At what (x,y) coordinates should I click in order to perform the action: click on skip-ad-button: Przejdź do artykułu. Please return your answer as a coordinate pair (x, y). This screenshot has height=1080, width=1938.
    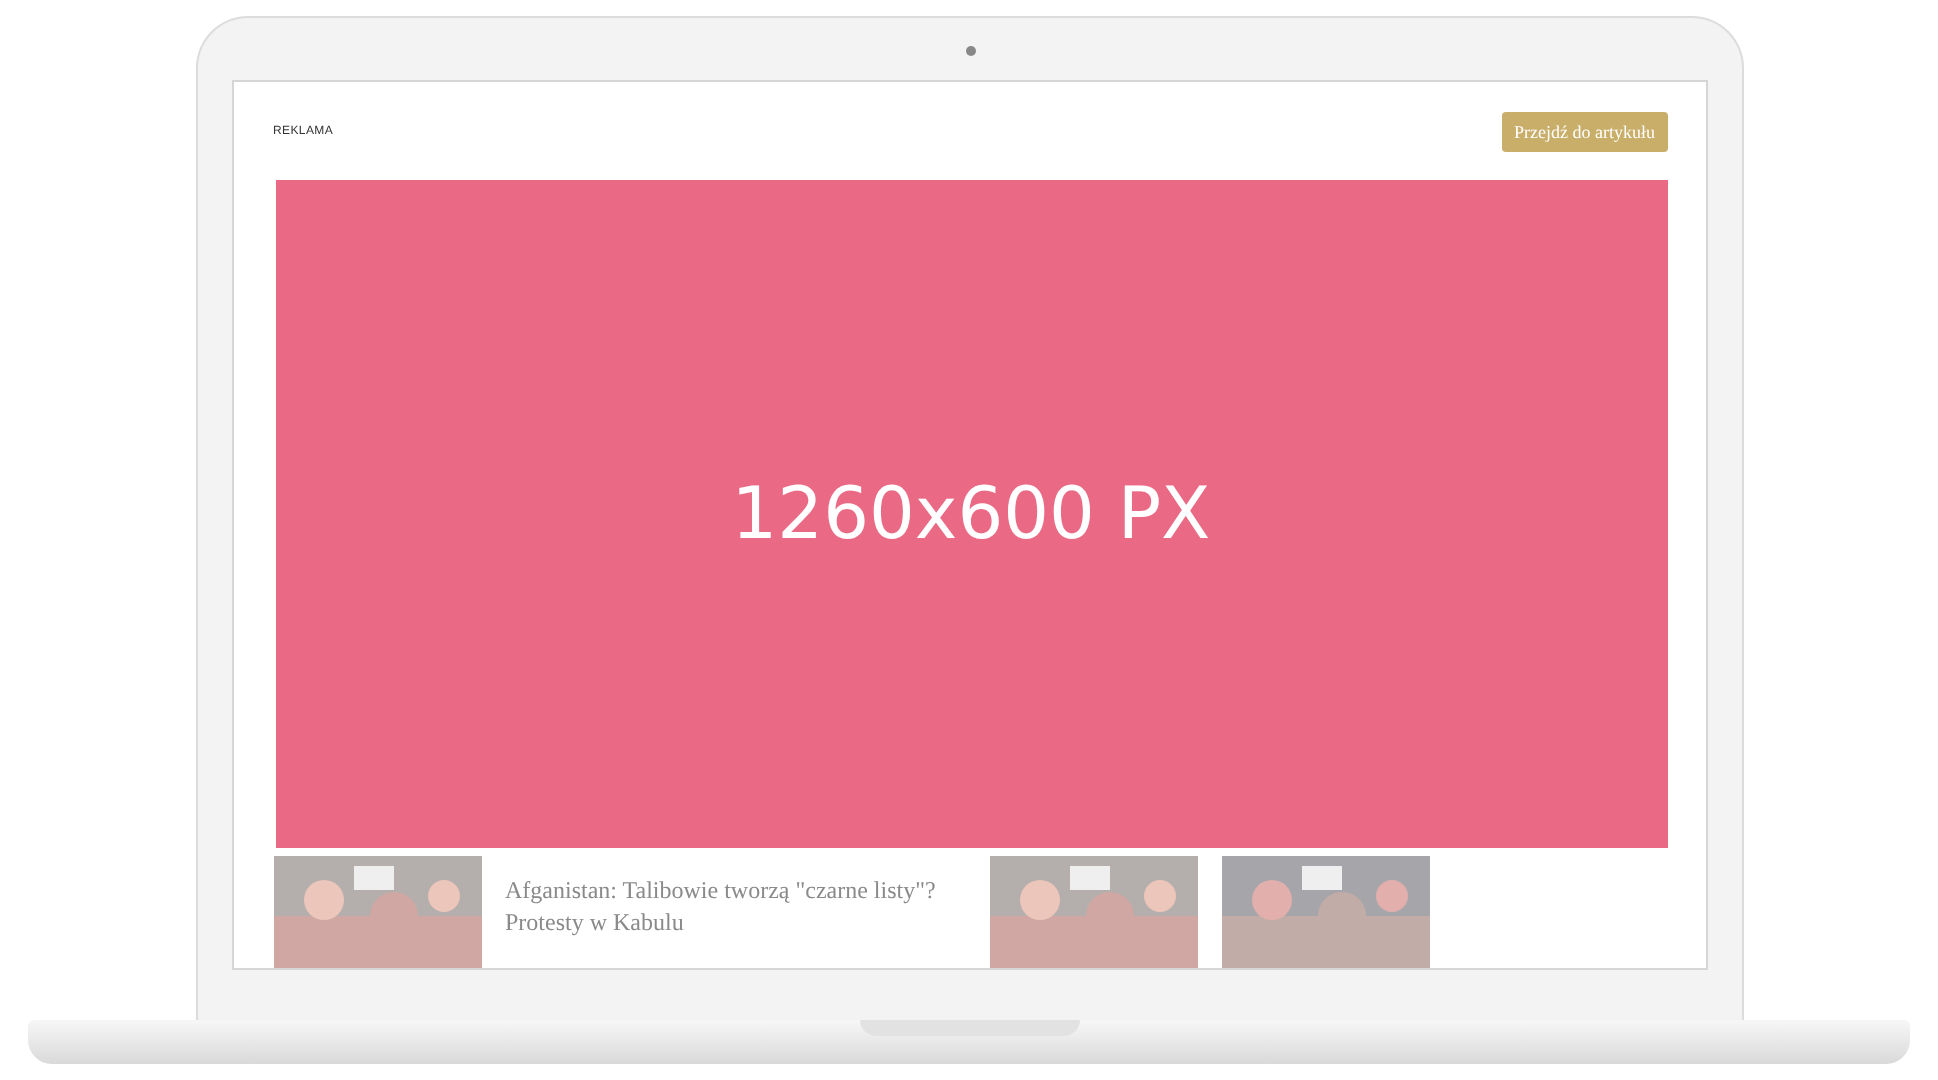
    Looking at the image, I should click on (1584, 131).